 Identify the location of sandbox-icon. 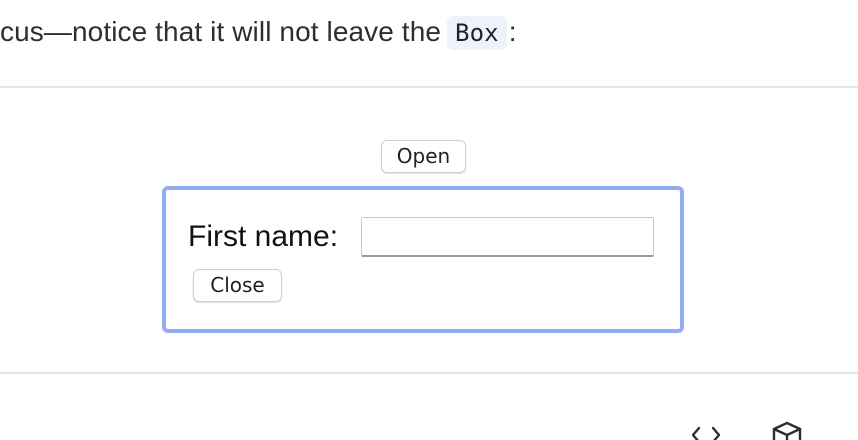
(787, 430).